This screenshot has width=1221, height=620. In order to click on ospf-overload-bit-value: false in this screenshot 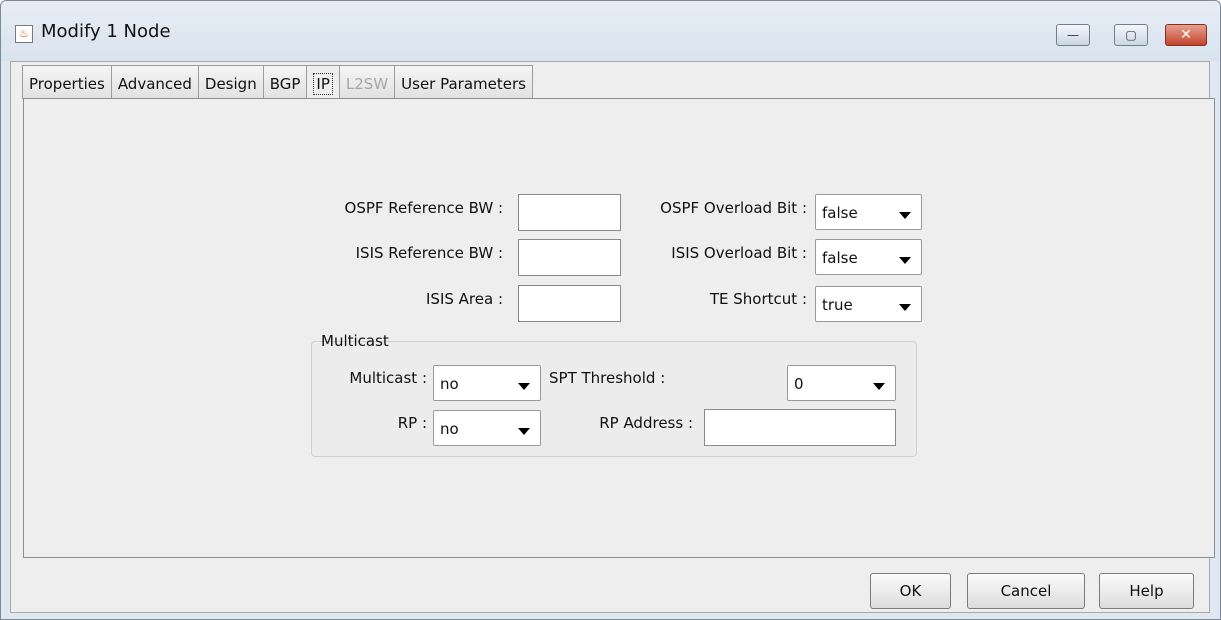, I will do `click(840, 213)`.